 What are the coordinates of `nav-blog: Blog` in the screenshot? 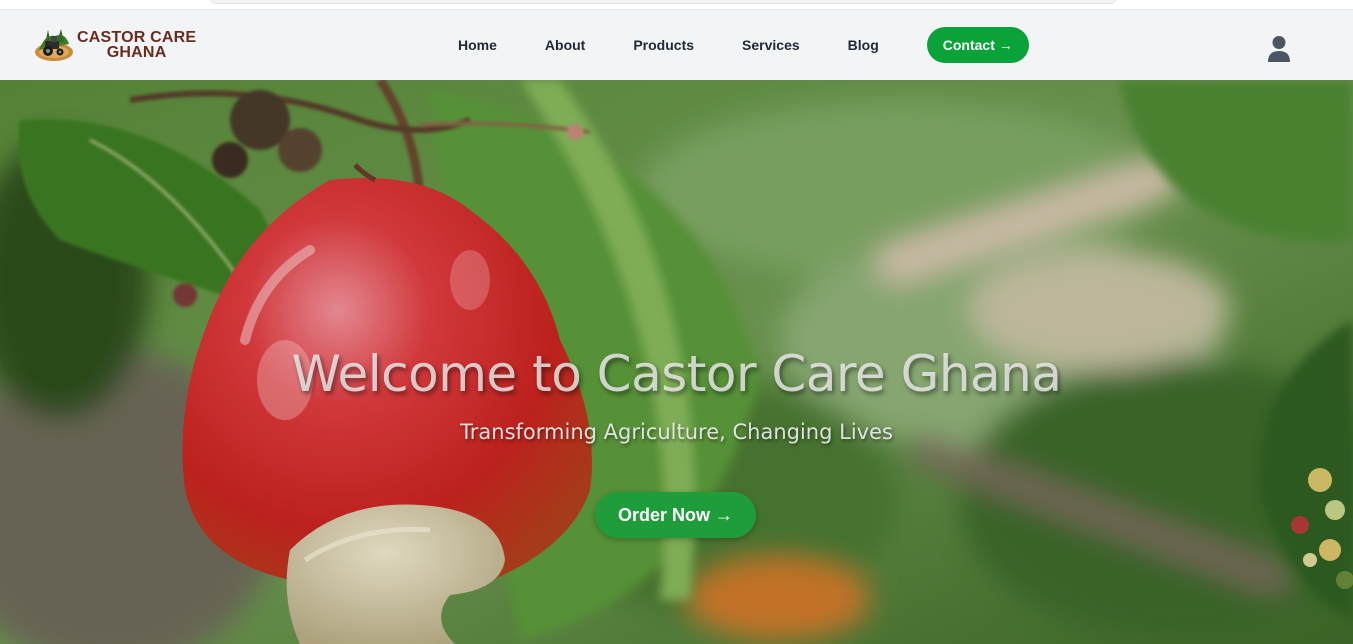 It's located at (863, 45).